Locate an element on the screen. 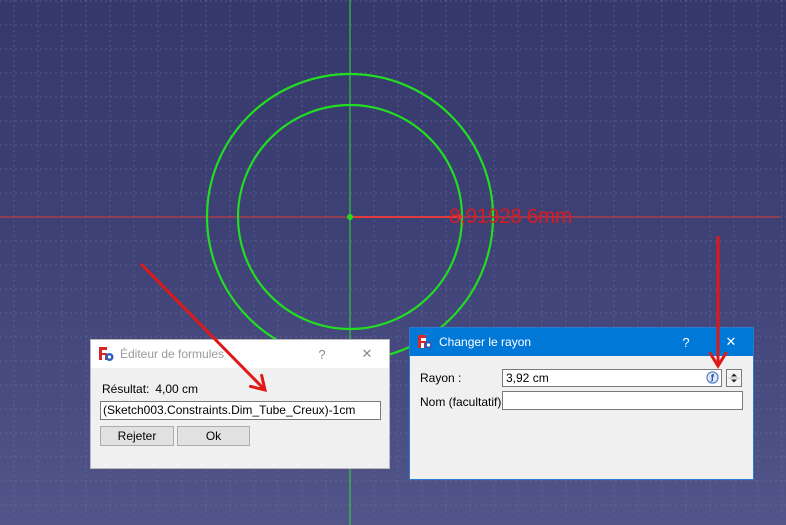 Image resolution: width=786 pixels, height=525 pixels. change-radius-title: Changer le rayon is located at coordinates (485, 342).